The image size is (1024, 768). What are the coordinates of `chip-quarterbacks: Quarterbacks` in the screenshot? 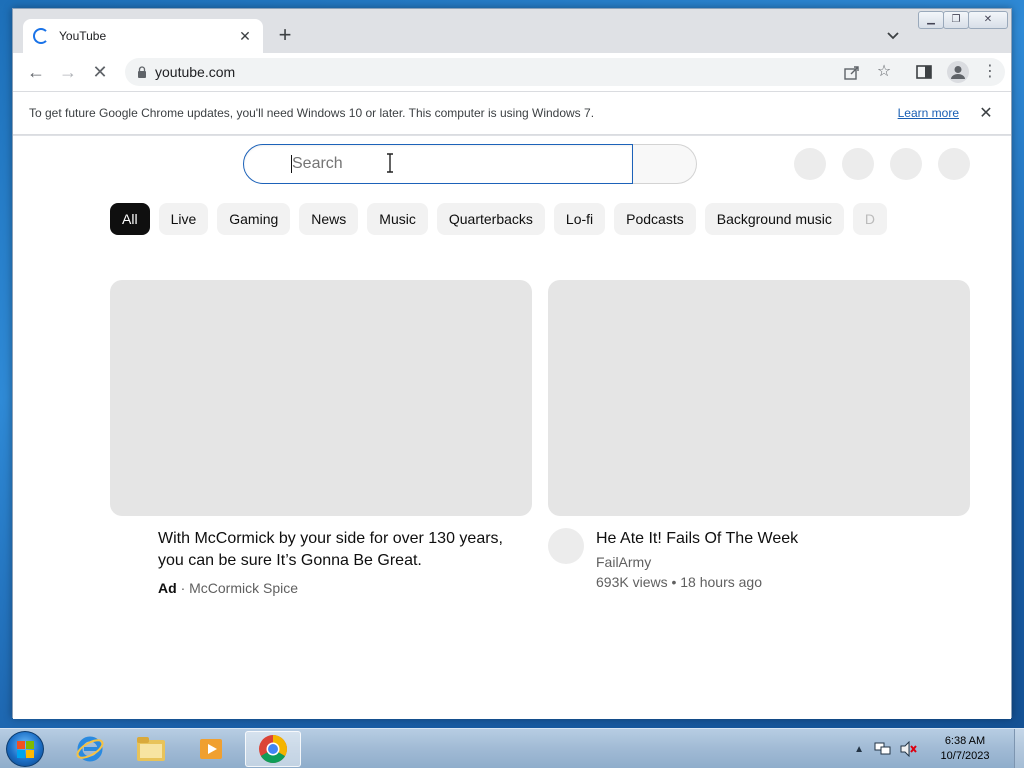 It's located at (490, 219).